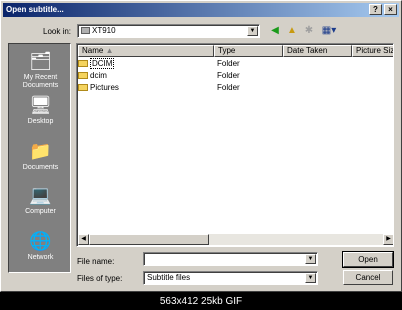 Image resolution: width=402 pixels, height=310 pixels. I want to click on open-button: Open, so click(368, 259).